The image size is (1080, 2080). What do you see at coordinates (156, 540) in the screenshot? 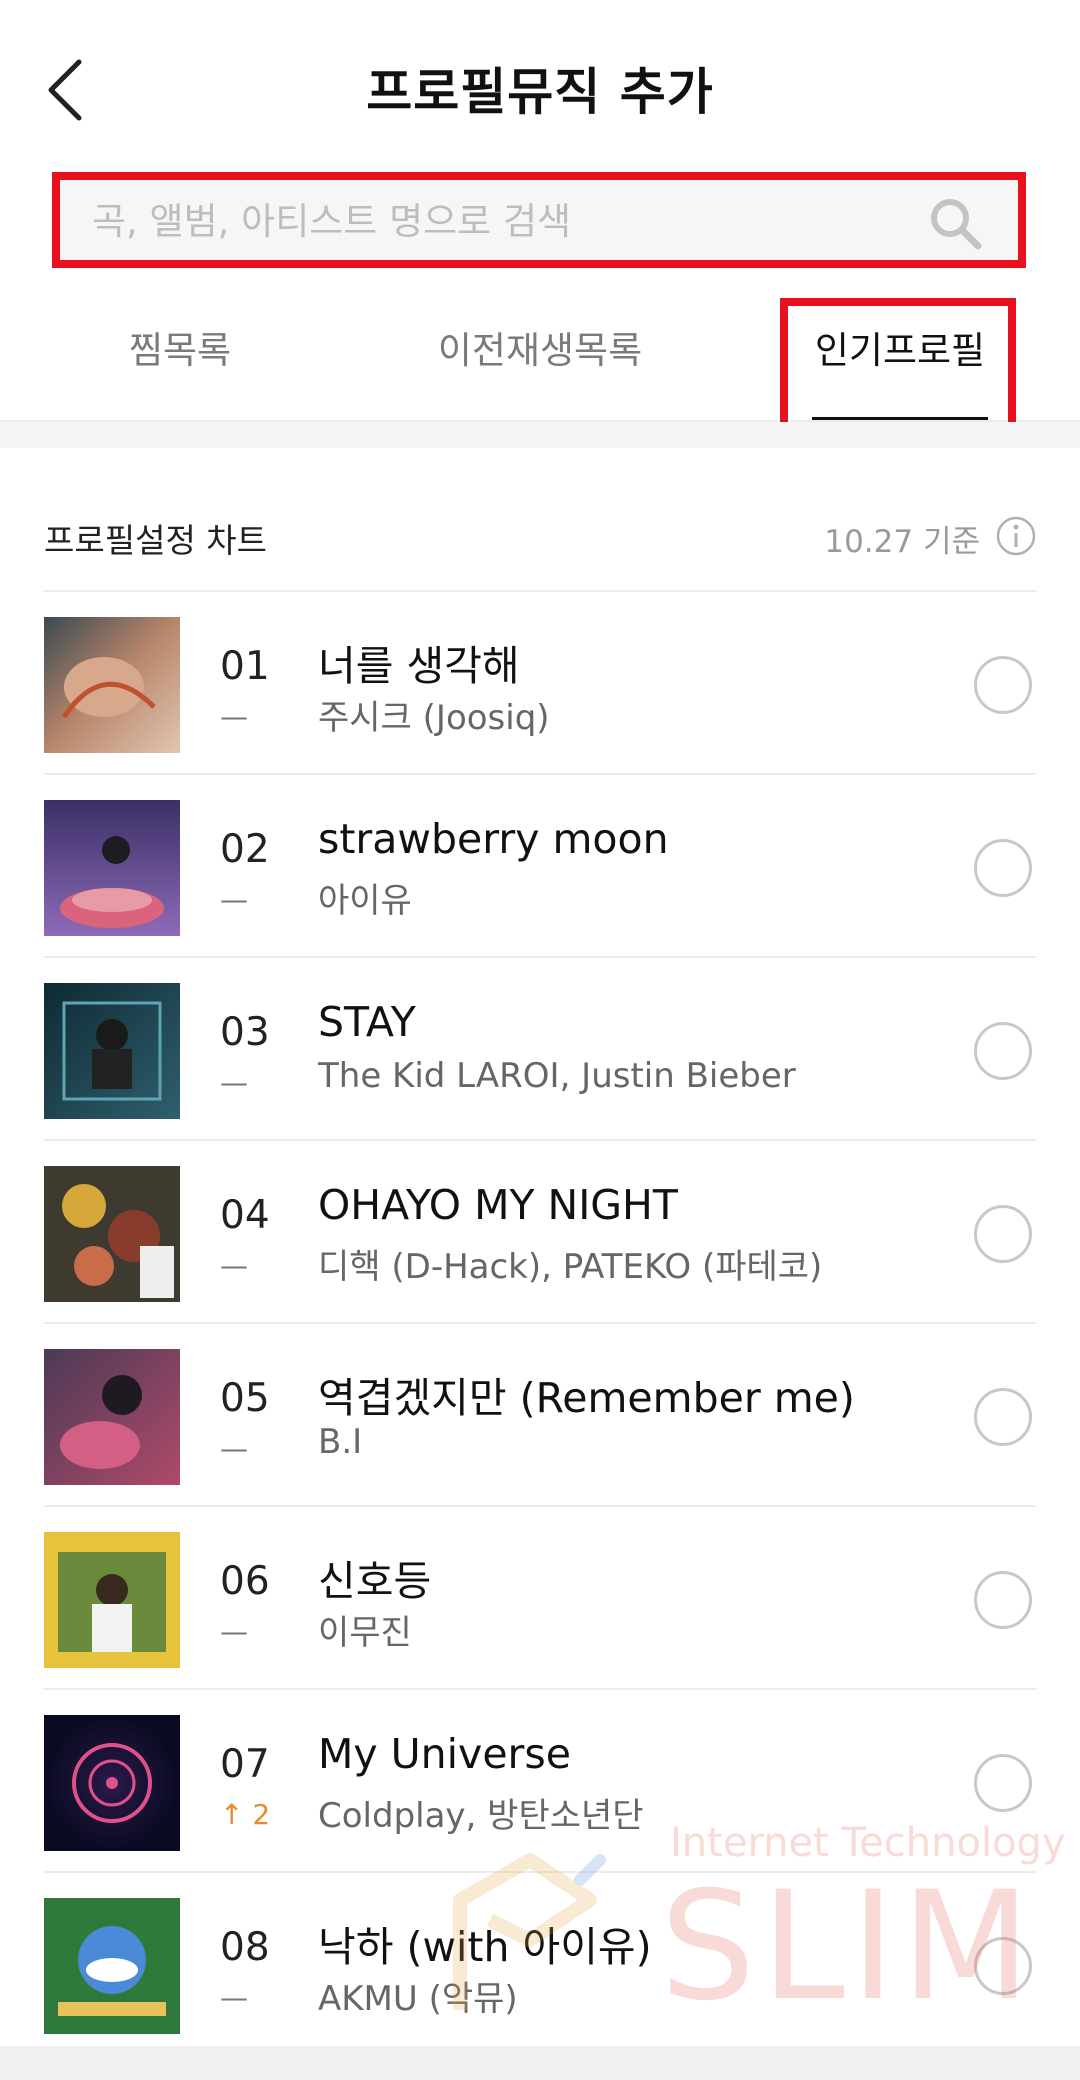
I see `chart-title: 프로필설정 차트` at bounding box center [156, 540].